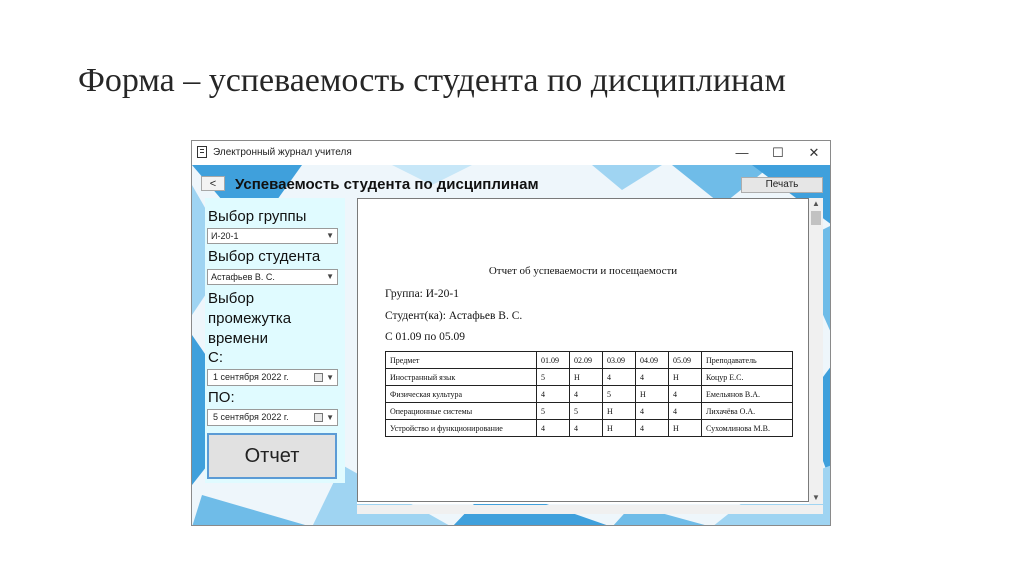 This screenshot has height=574, width=1024. What do you see at coordinates (454, 316) in the screenshot?
I see `report-student: Студент(ка): Астафьев В. С.` at bounding box center [454, 316].